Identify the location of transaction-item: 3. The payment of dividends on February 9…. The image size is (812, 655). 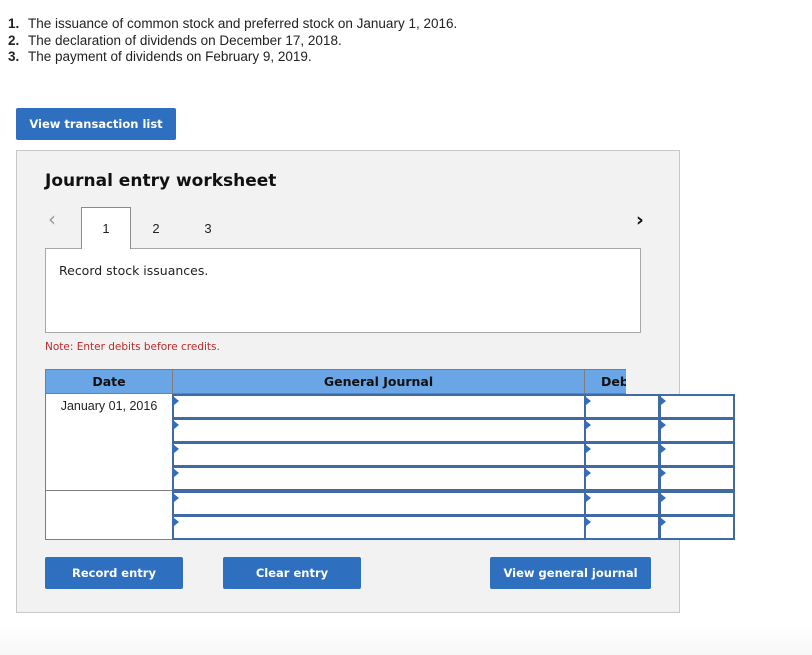
(232, 57).